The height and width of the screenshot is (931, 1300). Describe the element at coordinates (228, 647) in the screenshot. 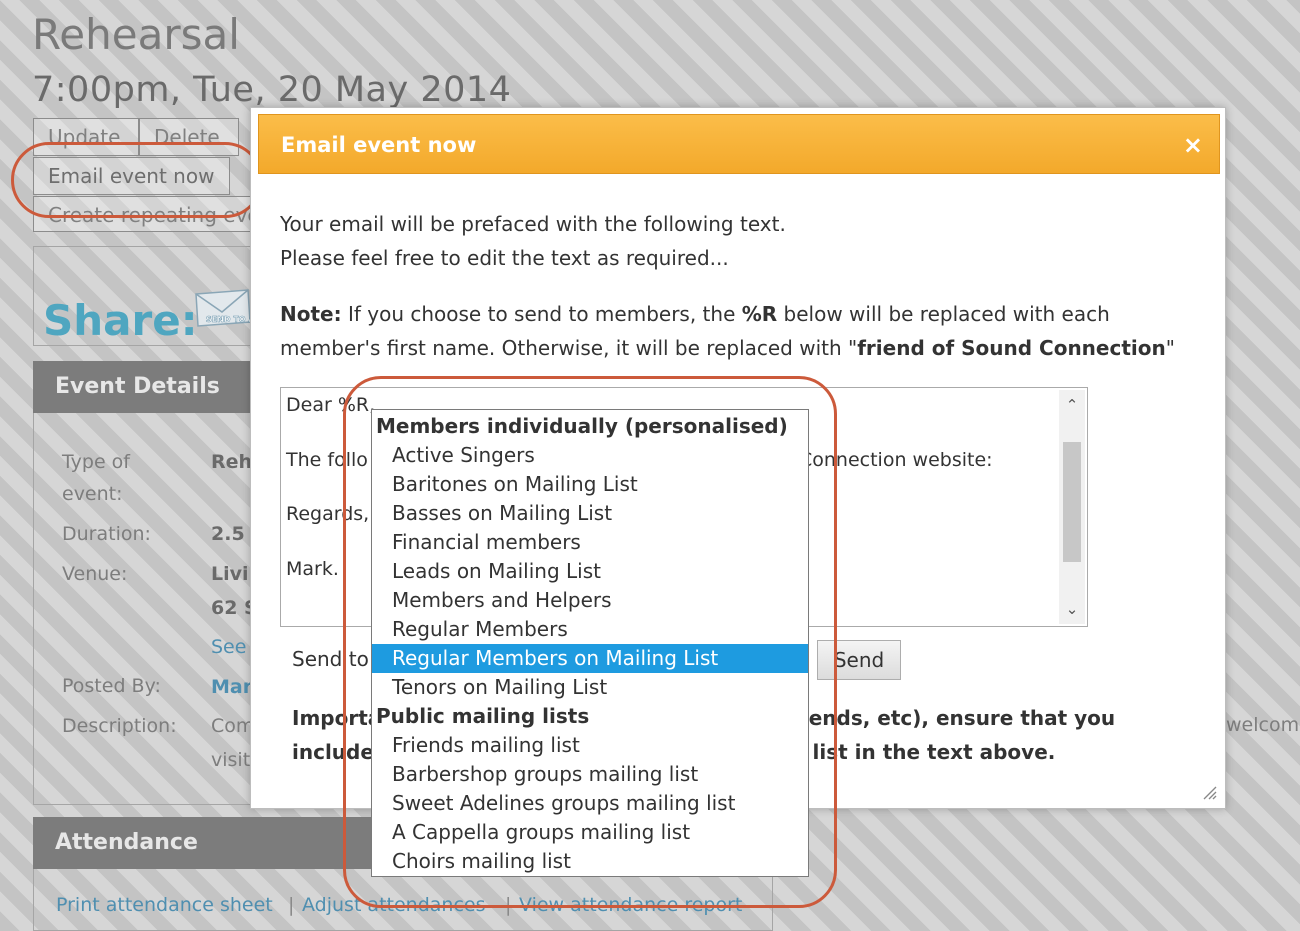

I see `see-map-link: See` at that location.